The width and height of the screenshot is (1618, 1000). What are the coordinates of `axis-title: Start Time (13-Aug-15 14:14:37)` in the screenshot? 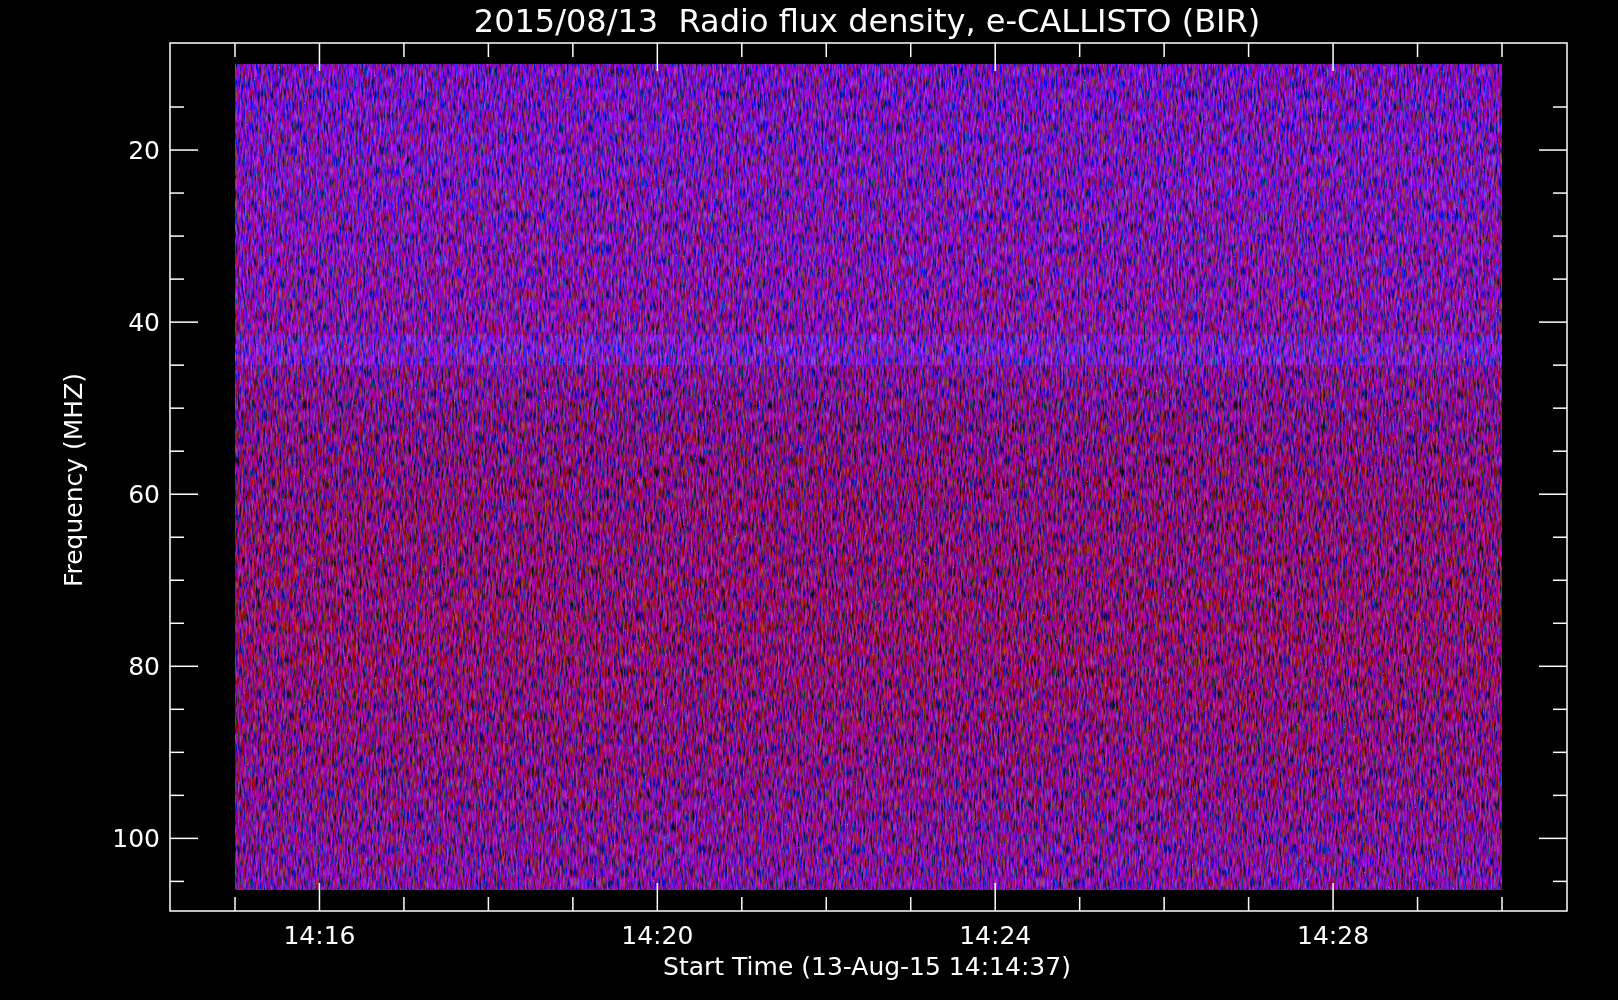 It's located at (867, 966).